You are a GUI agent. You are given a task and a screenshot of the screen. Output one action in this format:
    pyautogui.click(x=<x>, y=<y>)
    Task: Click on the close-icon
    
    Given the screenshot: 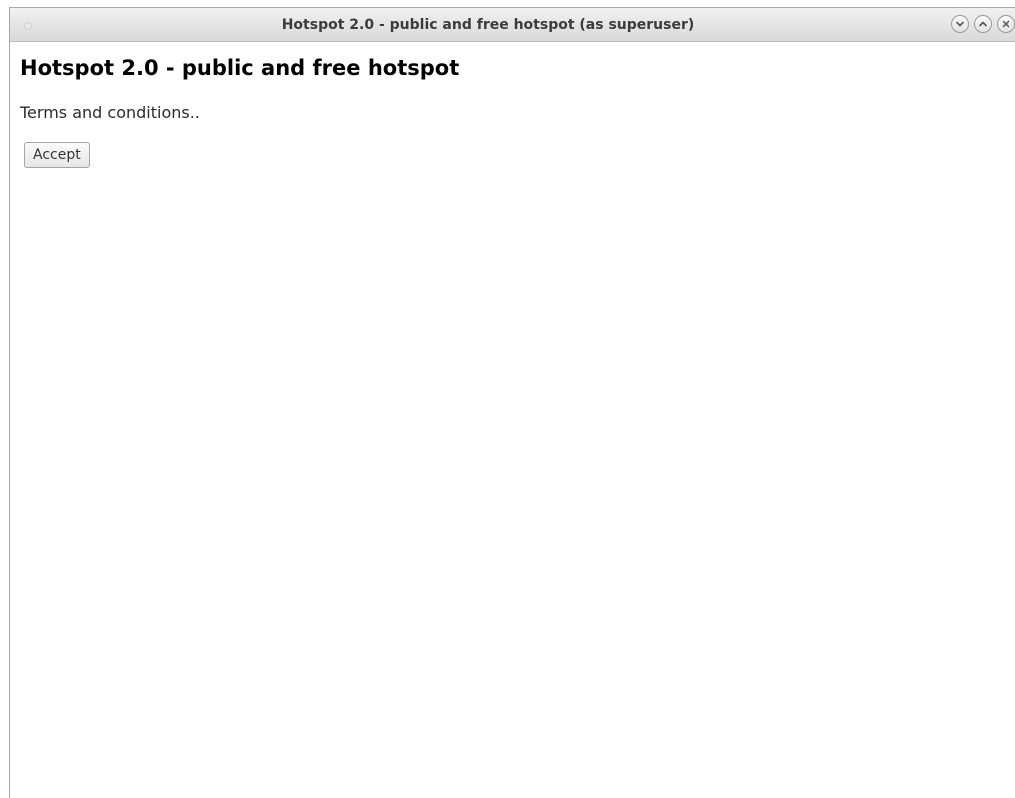 What is the action you would take?
    pyautogui.click(x=1006, y=24)
    